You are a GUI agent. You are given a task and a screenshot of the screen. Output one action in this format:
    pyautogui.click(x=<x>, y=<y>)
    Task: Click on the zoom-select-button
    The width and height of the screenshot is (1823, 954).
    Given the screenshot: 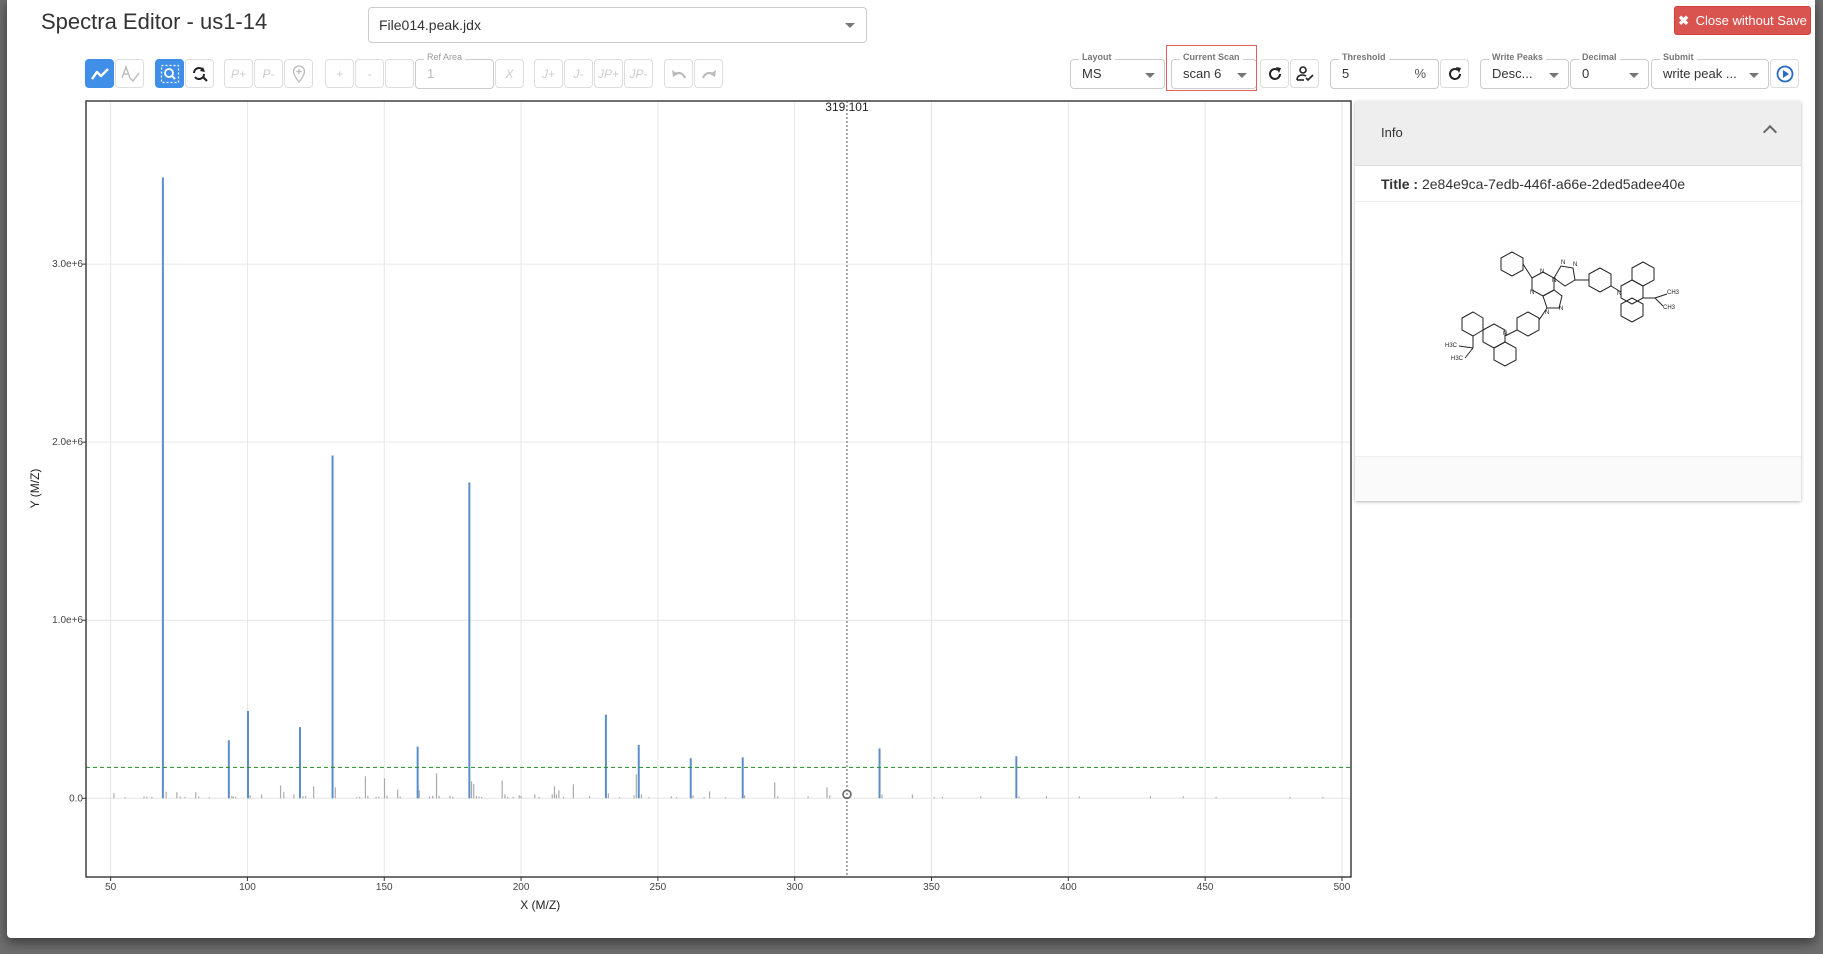 What is the action you would take?
    pyautogui.click(x=169, y=73)
    